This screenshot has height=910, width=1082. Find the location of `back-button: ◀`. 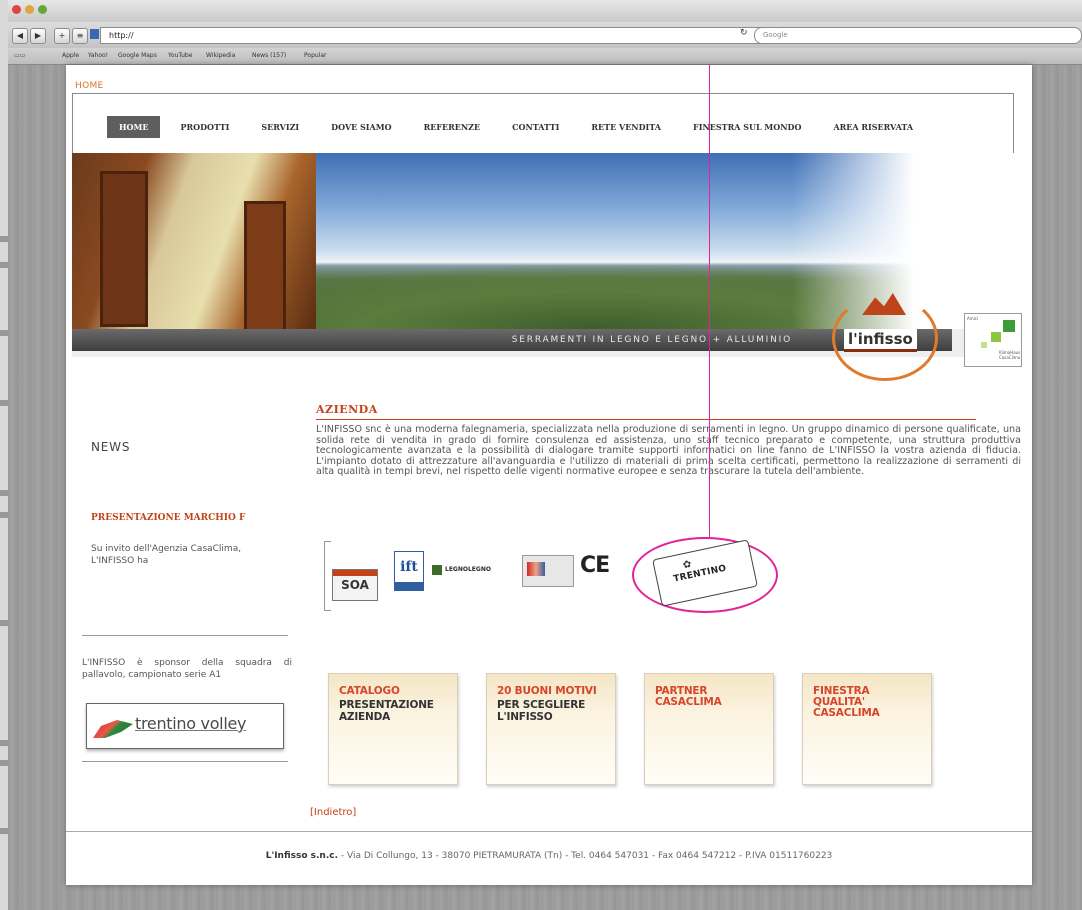

back-button: ◀ is located at coordinates (20, 36).